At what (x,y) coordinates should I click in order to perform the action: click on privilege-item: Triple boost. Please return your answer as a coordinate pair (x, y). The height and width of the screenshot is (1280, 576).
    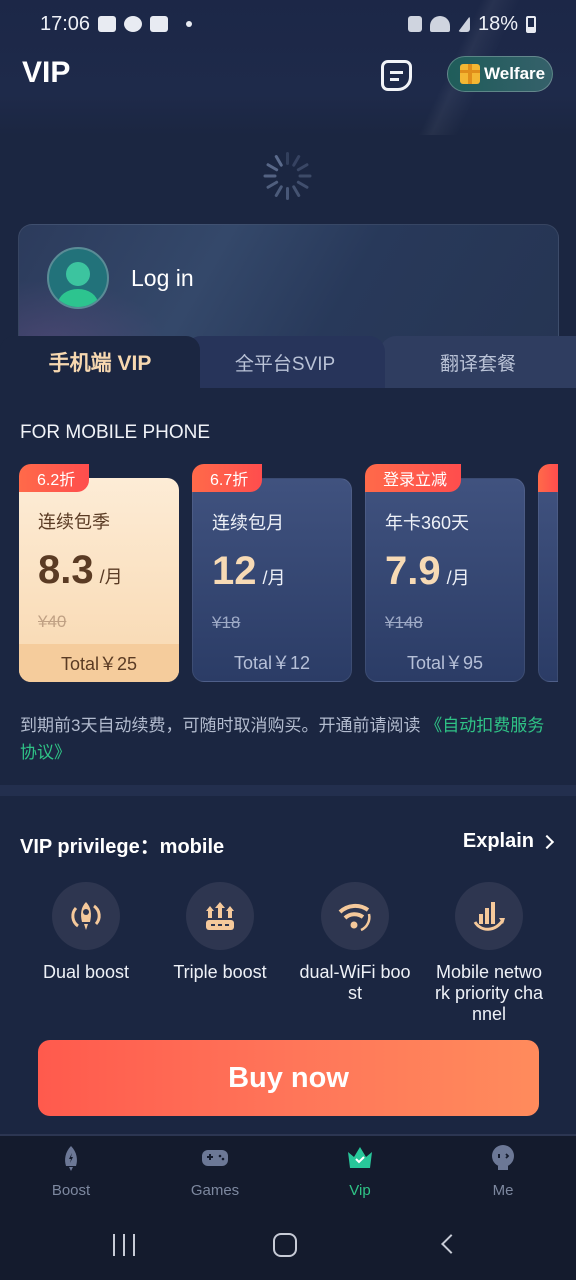
    Looking at the image, I should click on (220, 932).